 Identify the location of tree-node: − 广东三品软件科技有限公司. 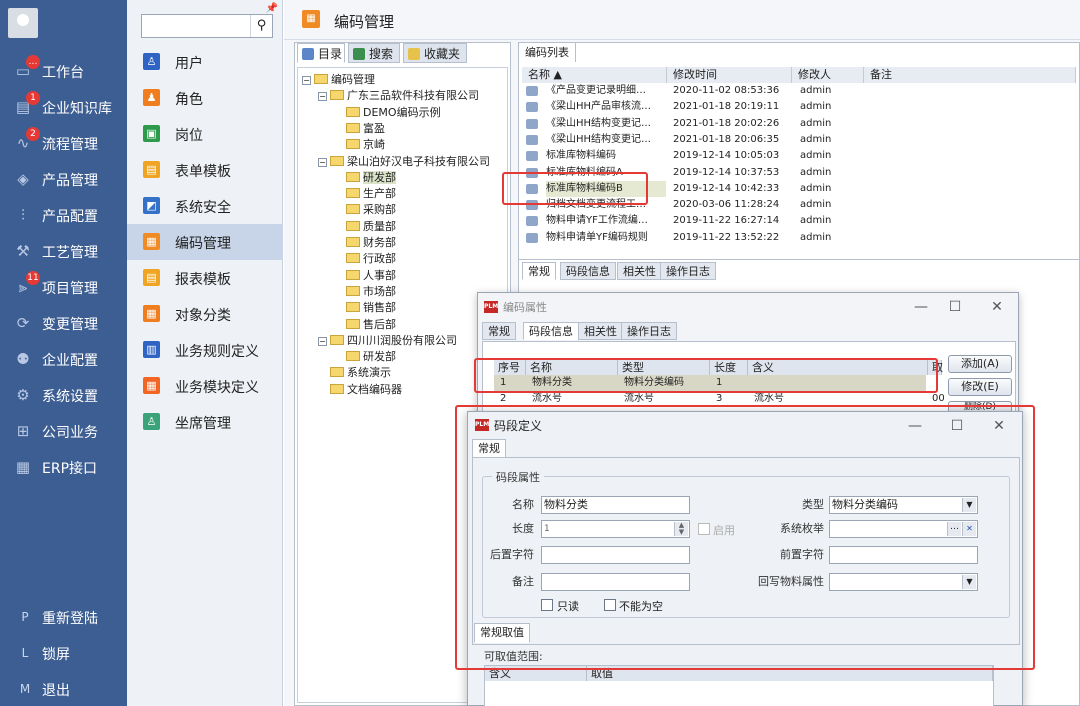
(398, 96).